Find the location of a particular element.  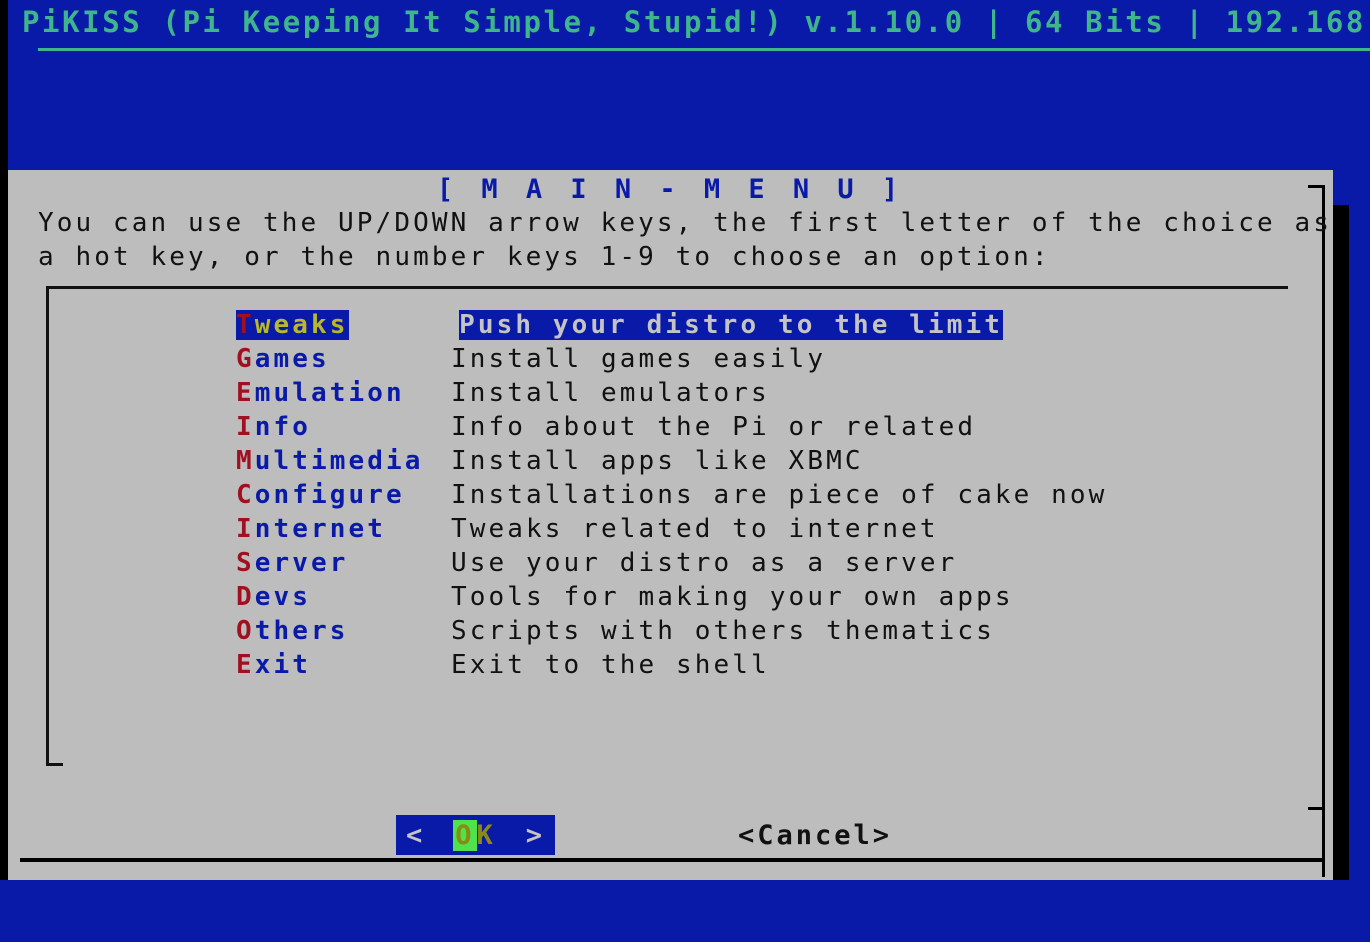

menu-item-multimedia: Multimedia Install apps like XBMC is located at coordinates (671, 461).